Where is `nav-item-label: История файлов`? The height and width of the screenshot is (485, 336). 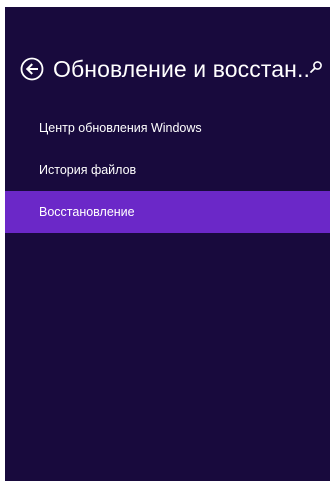
nav-item-label: История файлов is located at coordinates (88, 170).